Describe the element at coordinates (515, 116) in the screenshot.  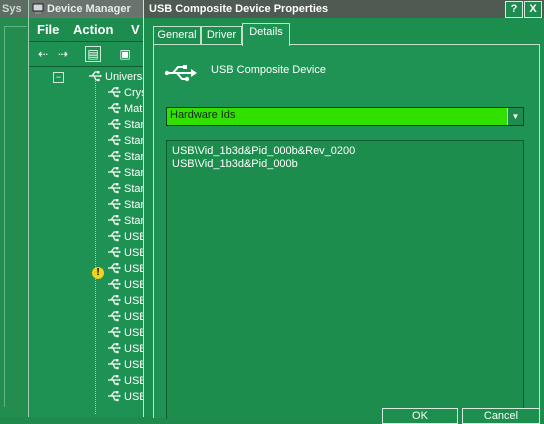
I see `chevron-down-icon: ▼` at that location.